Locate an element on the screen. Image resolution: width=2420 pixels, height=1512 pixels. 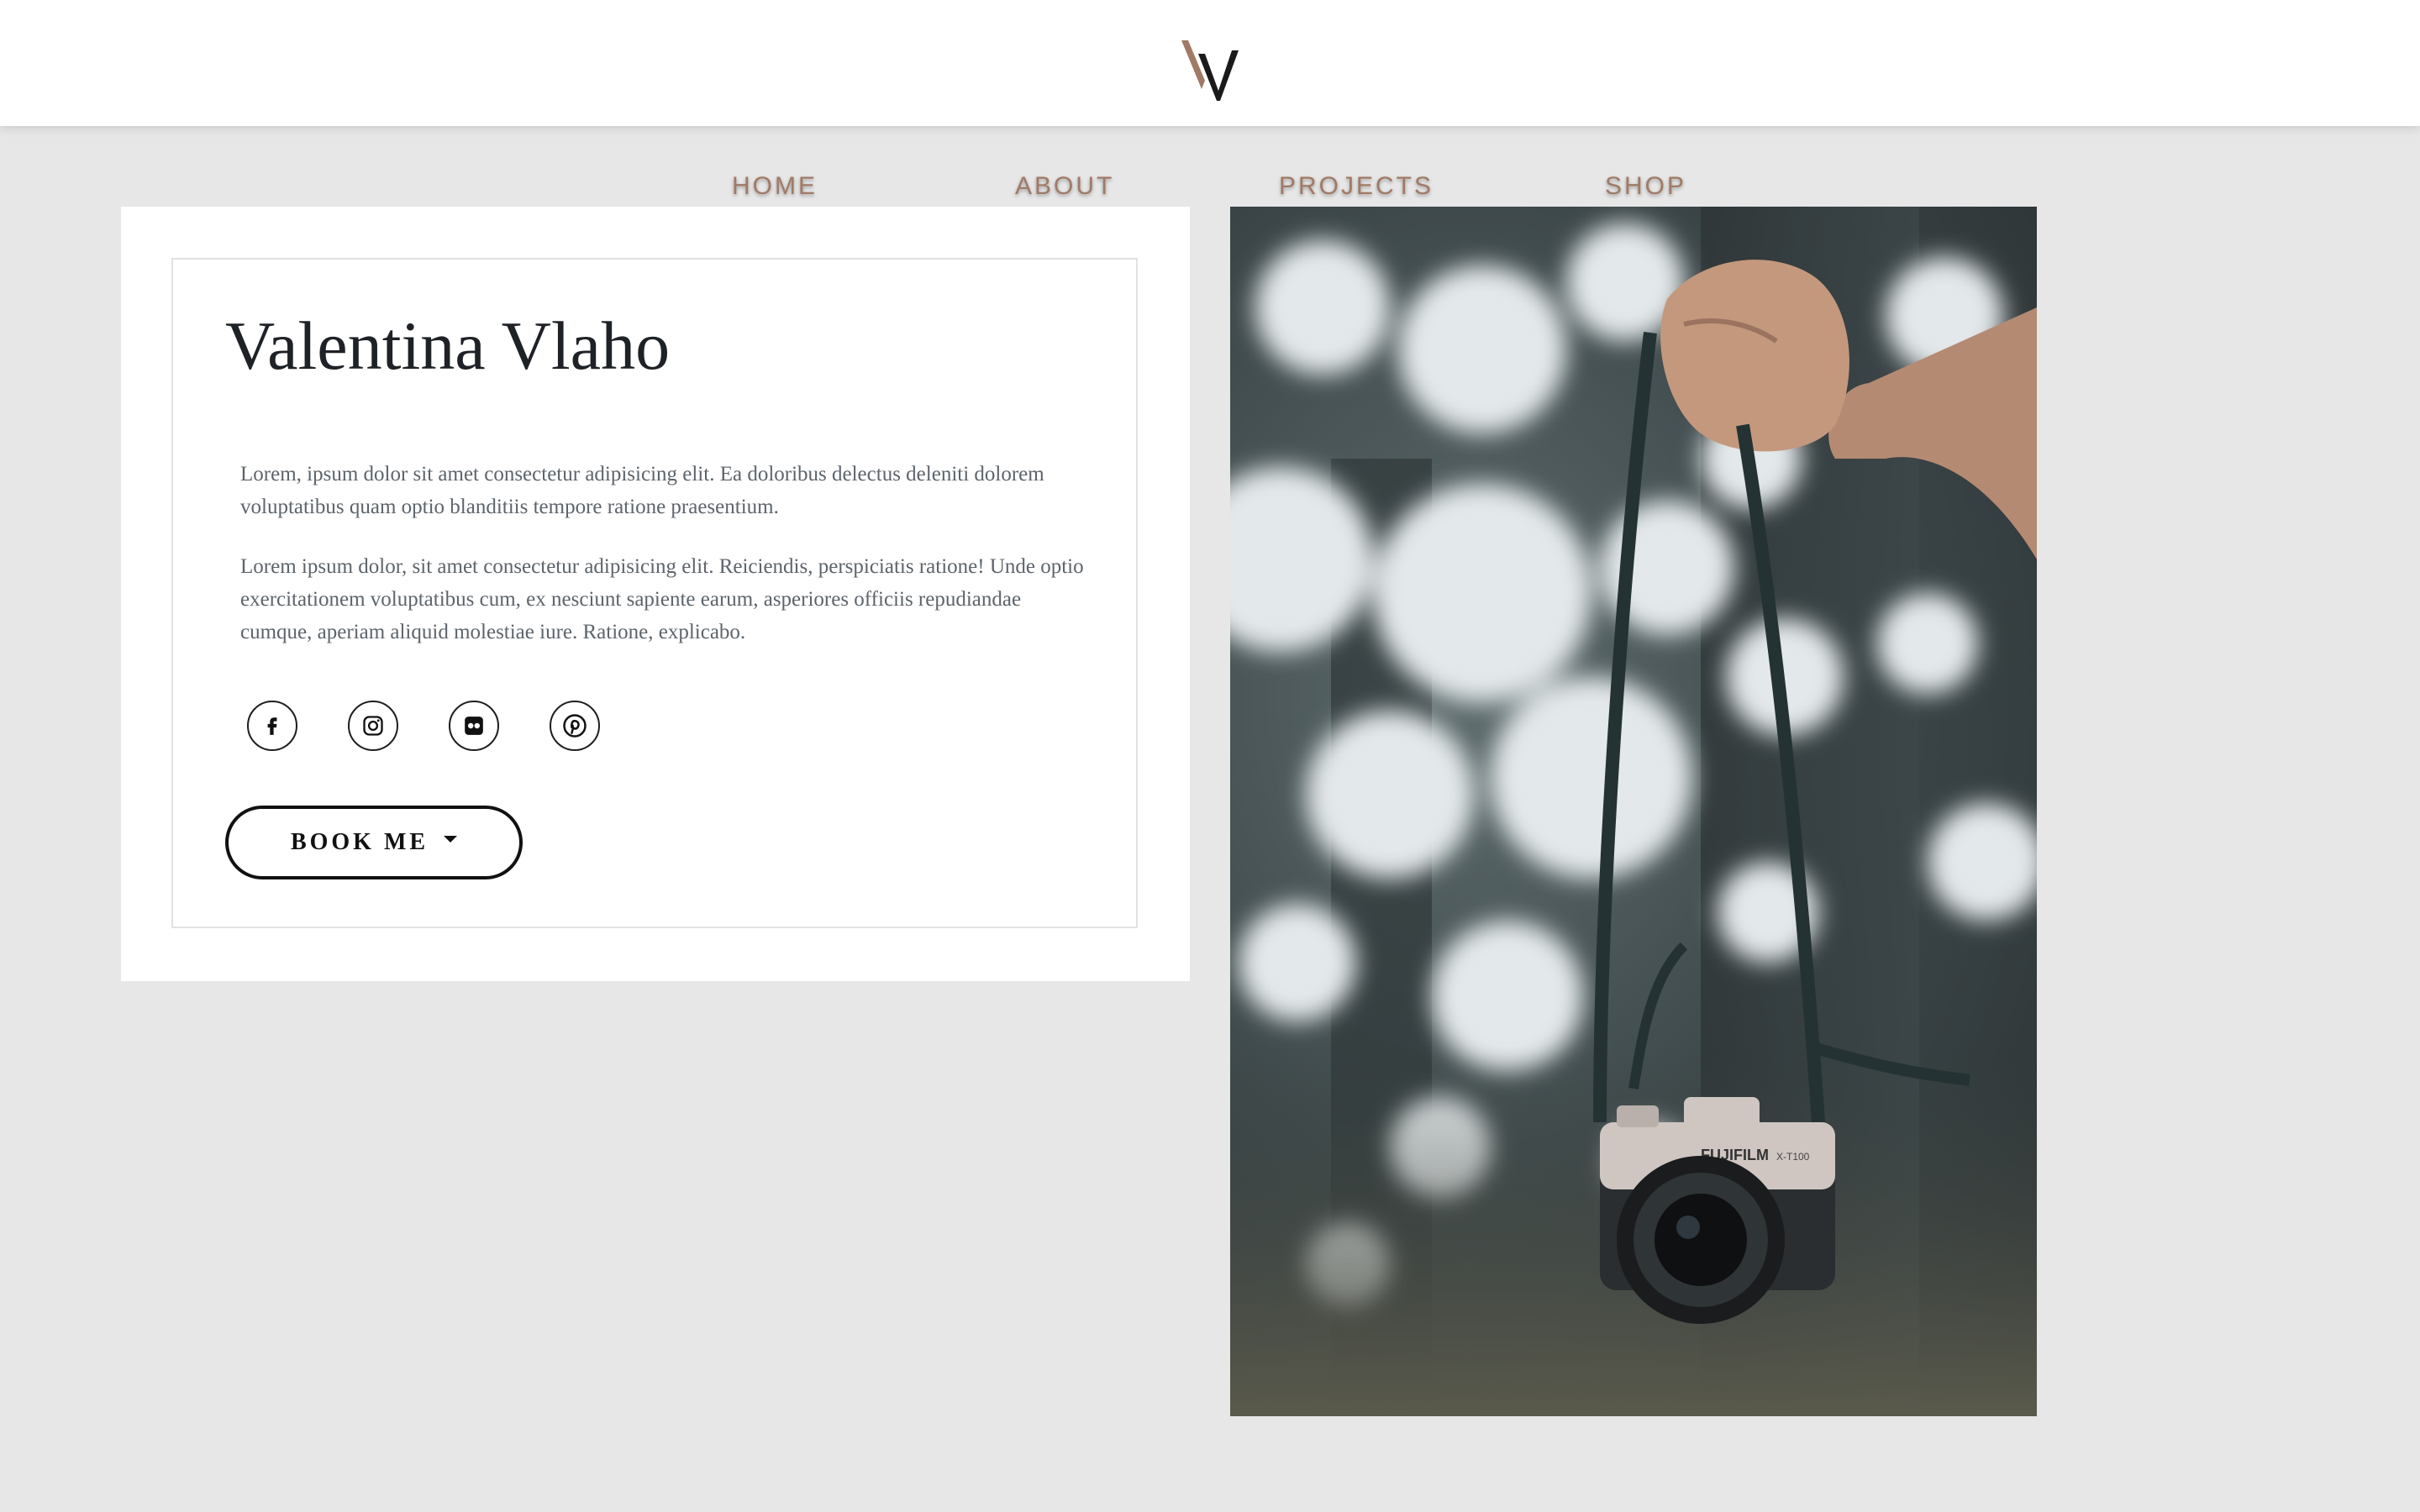
top-header is located at coordinates (1210, 63).